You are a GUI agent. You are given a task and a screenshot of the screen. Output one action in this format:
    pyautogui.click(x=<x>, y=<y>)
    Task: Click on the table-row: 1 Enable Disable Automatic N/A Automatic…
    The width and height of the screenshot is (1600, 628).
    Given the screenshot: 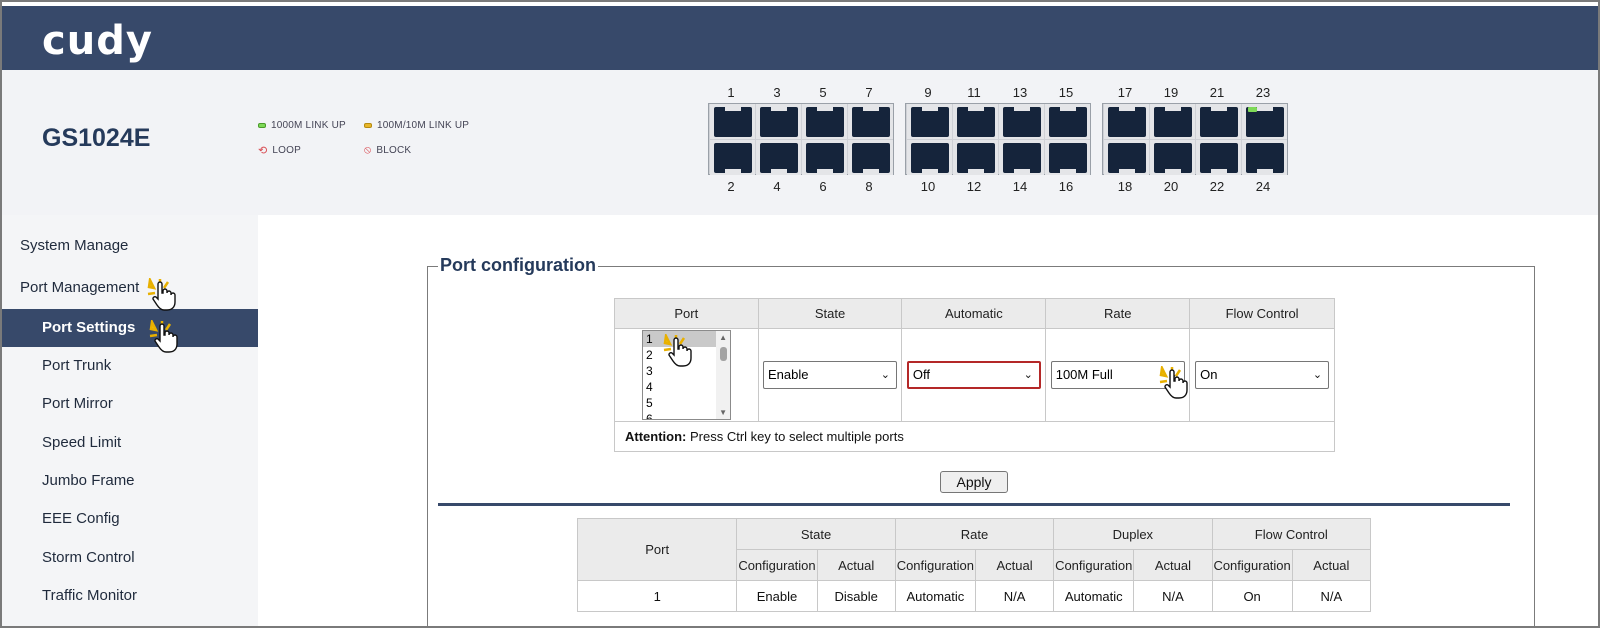 What is the action you would take?
    pyautogui.click(x=974, y=596)
    